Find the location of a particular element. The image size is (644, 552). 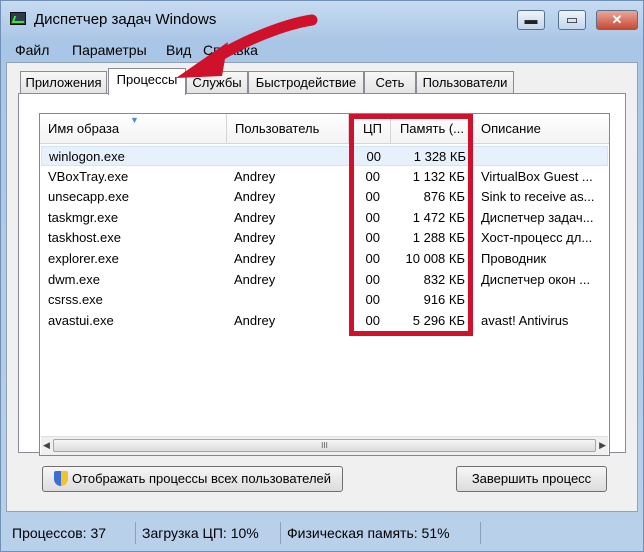

menu-options: Параметры is located at coordinates (109, 50).